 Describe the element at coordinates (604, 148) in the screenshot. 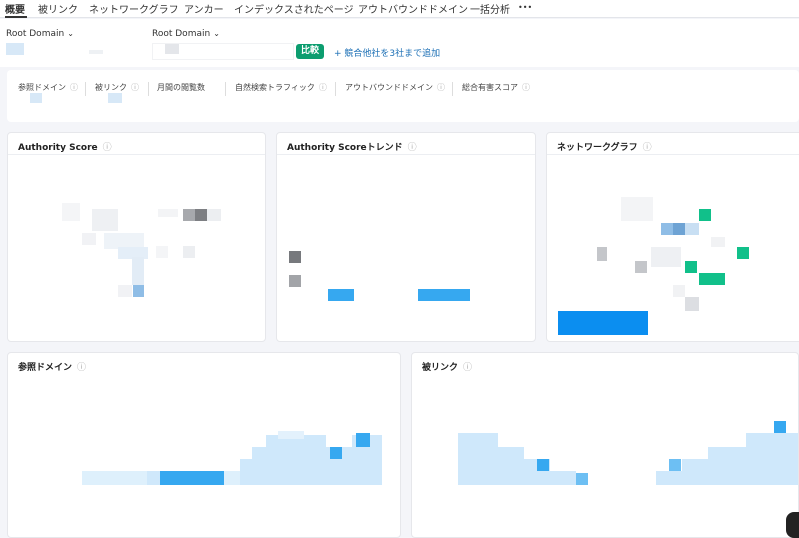

I see `card-title: ネットワークグラフ ⓘ` at that location.